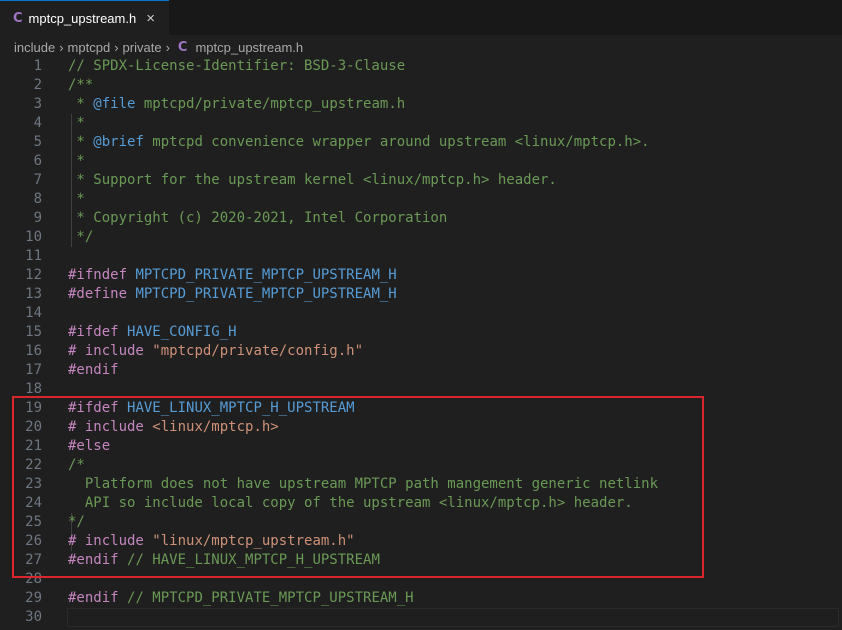  What do you see at coordinates (33, 541) in the screenshot?
I see `line-number: 26` at bounding box center [33, 541].